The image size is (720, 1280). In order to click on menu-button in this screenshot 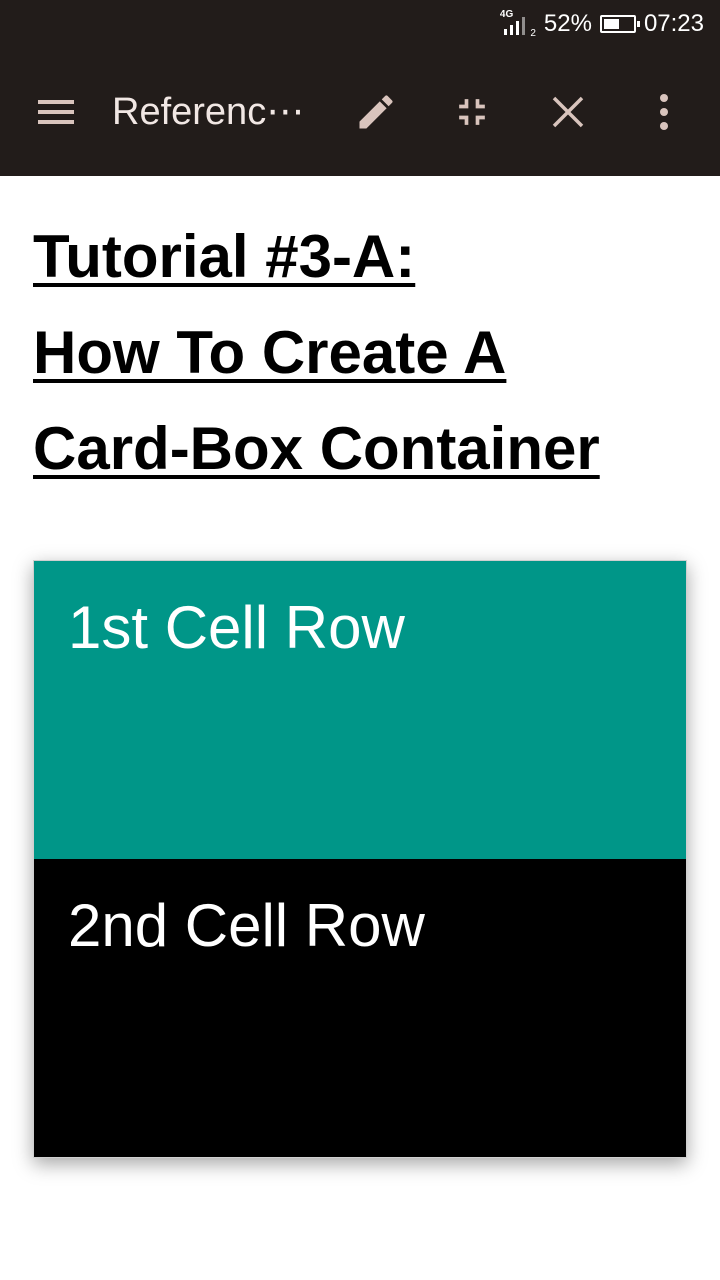, I will do `click(56, 112)`.